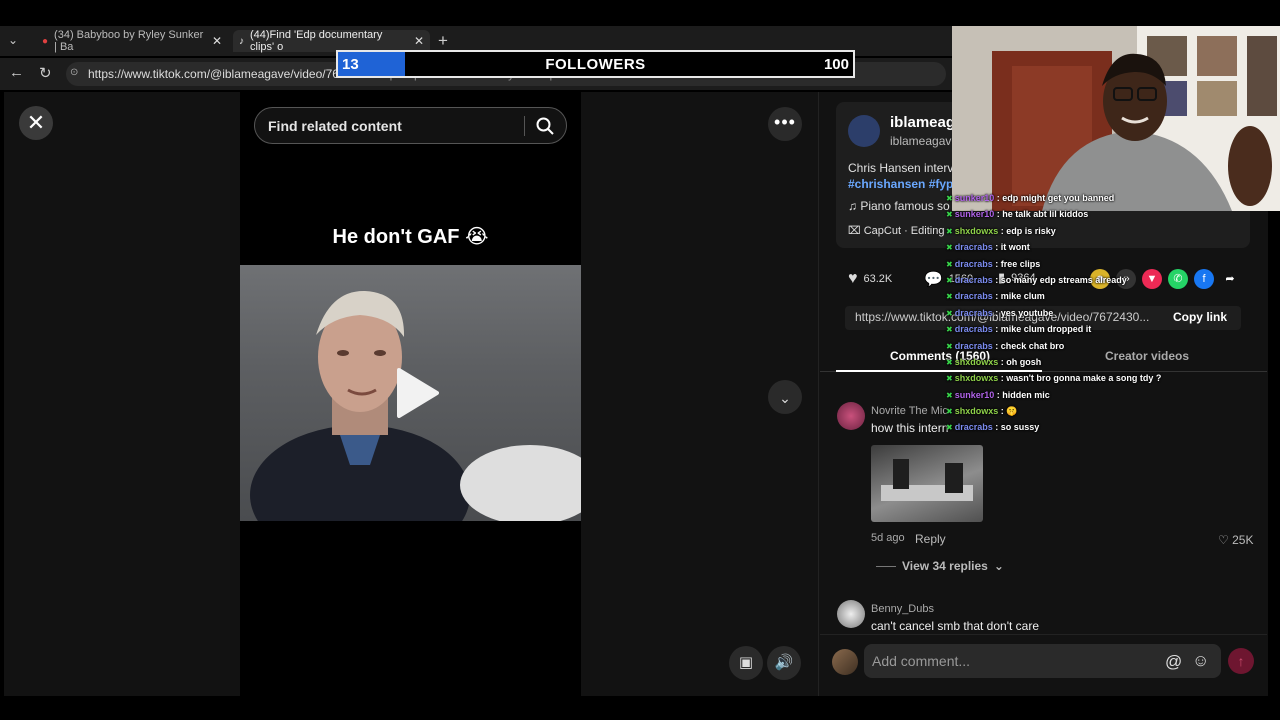 This screenshot has height=720, width=1280. What do you see at coordinates (896, 230) in the screenshot?
I see `capcut-link: ⌧ CapCut · Editing` at bounding box center [896, 230].